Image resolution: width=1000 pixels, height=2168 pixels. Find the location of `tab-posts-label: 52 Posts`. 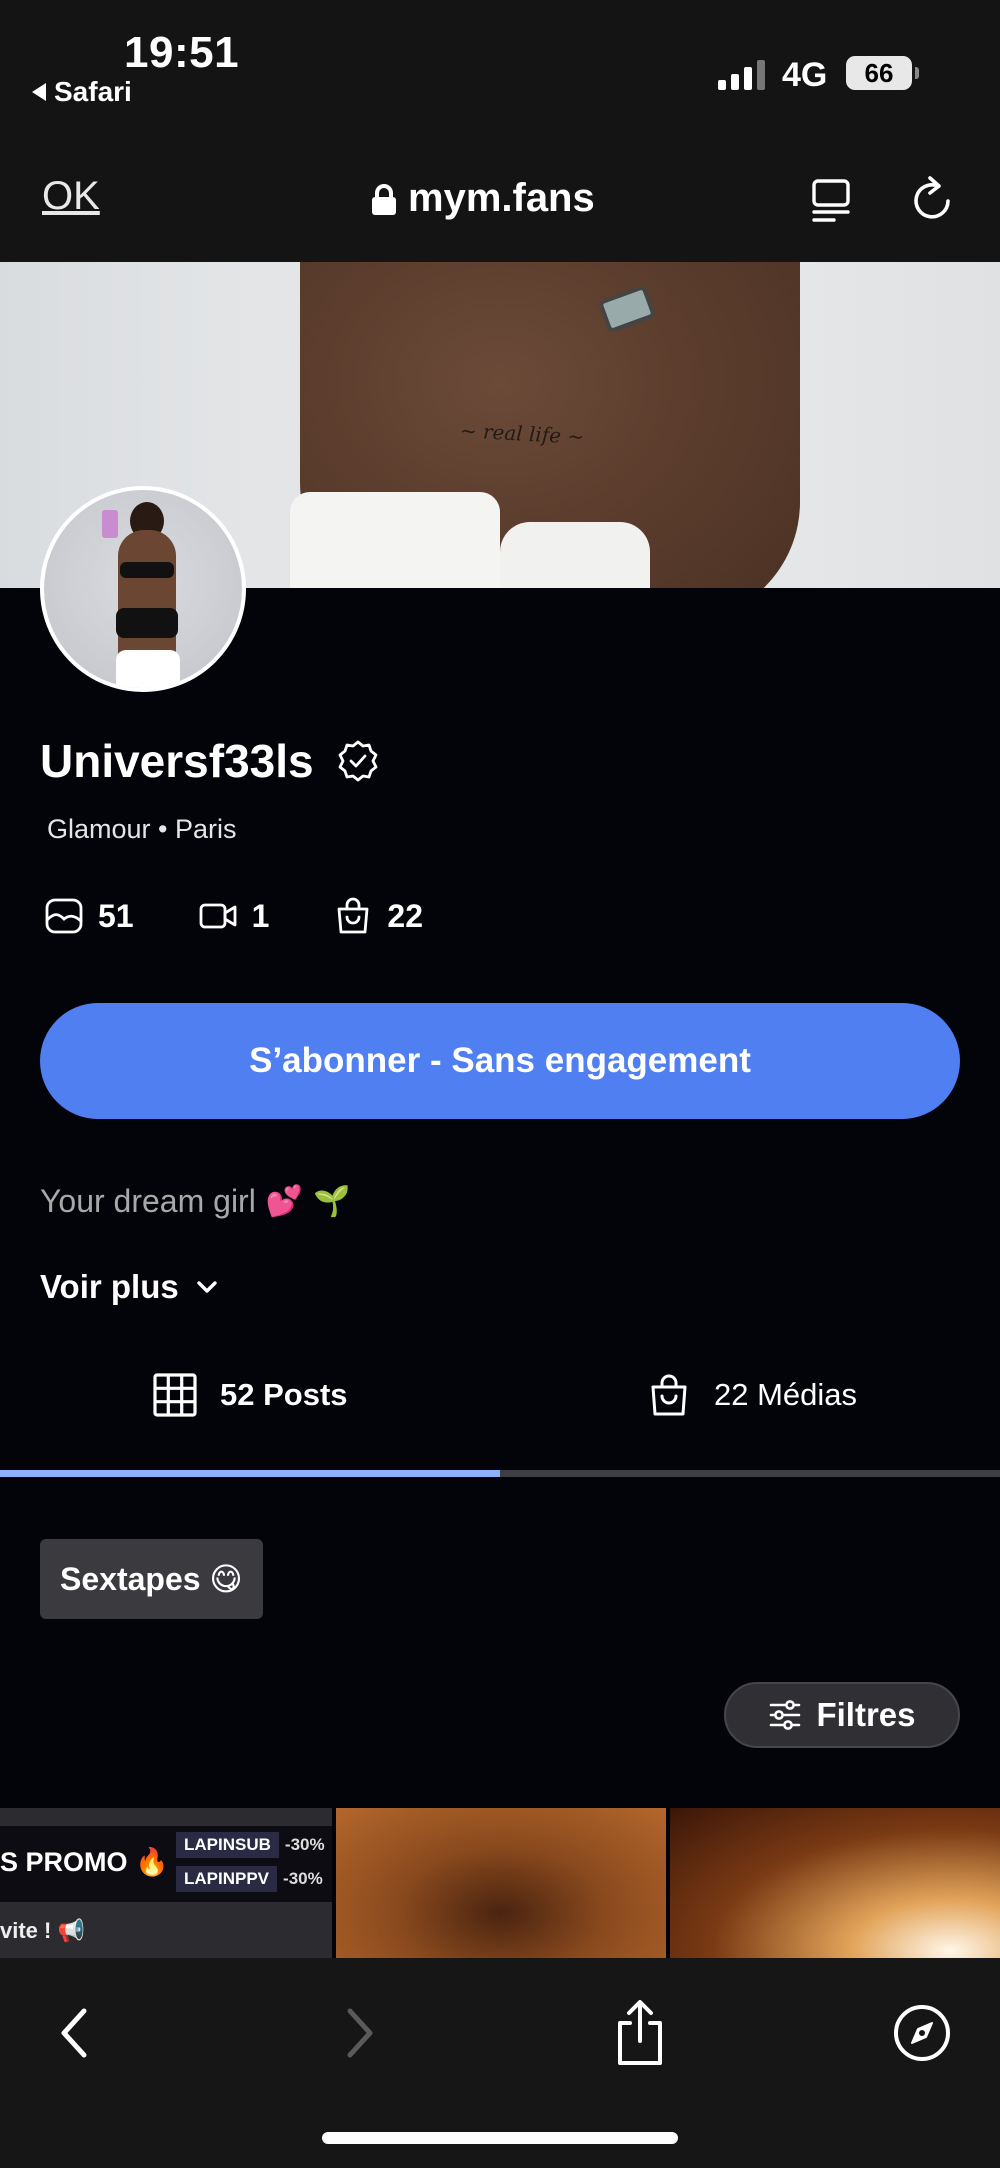

tab-posts-label: 52 Posts is located at coordinates (284, 1394).